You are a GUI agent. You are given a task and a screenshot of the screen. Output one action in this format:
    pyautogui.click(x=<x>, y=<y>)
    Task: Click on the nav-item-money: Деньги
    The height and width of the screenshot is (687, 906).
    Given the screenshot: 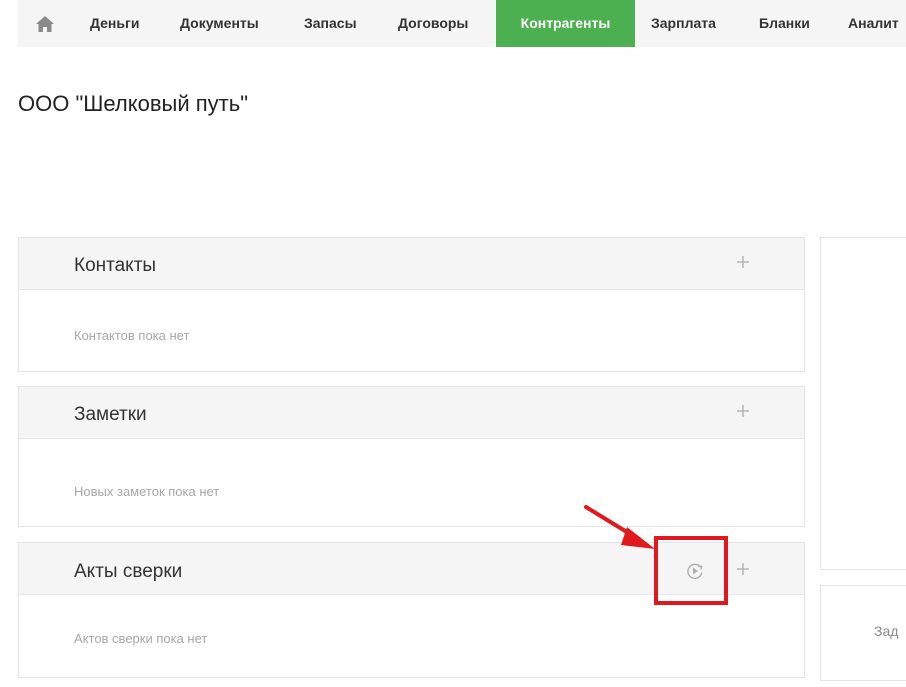 What is the action you would take?
    pyautogui.click(x=114, y=23)
    